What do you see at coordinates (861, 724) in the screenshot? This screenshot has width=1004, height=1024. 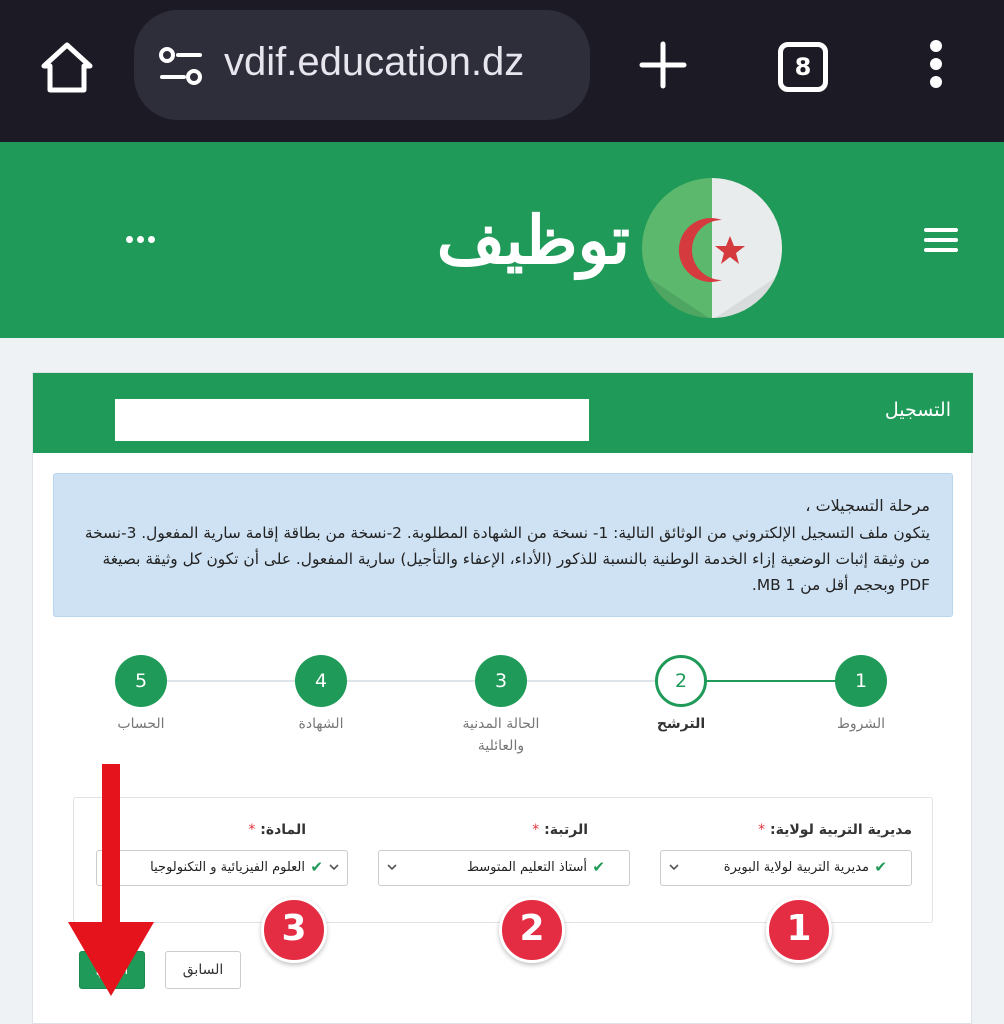 I see `step-1-label: الشروط` at bounding box center [861, 724].